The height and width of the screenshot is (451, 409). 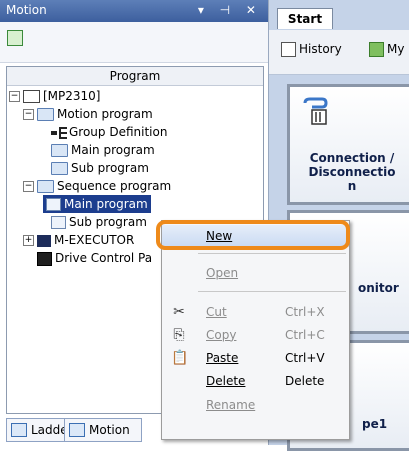 I want to click on motion-pane-titlebar: Motion ▾ ⊣ ✕, so click(x=134, y=11).